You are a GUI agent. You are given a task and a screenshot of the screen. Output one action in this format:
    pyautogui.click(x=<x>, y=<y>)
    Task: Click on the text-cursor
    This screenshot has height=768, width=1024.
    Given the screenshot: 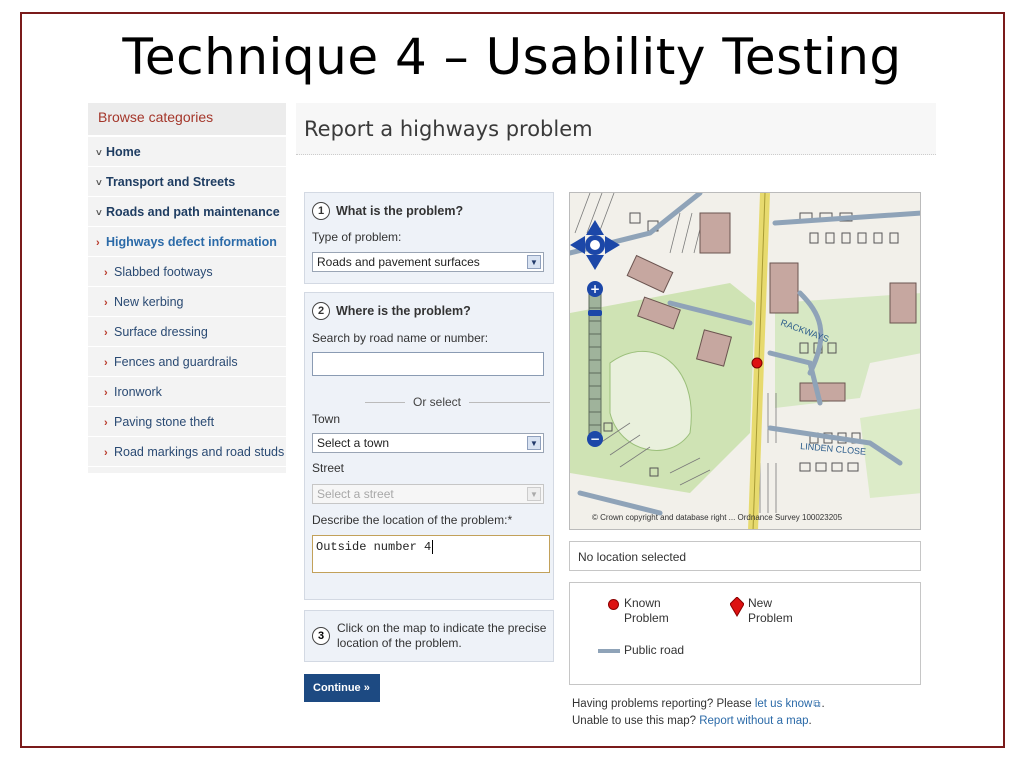 What is the action you would take?
    pyautogui.click(x=433, y=547)
    